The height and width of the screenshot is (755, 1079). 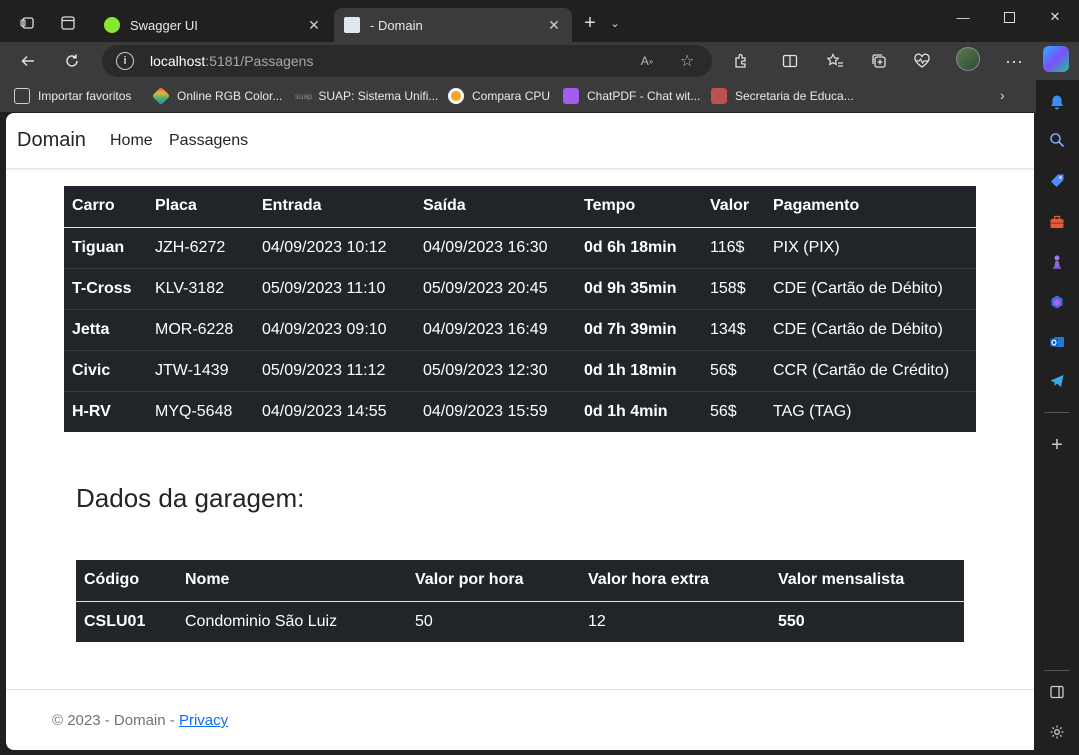 What do you see at coordinates (105, 248) in the screenshot?
I see `cell-carro: Tiguan` at bounding box center [105, 248].